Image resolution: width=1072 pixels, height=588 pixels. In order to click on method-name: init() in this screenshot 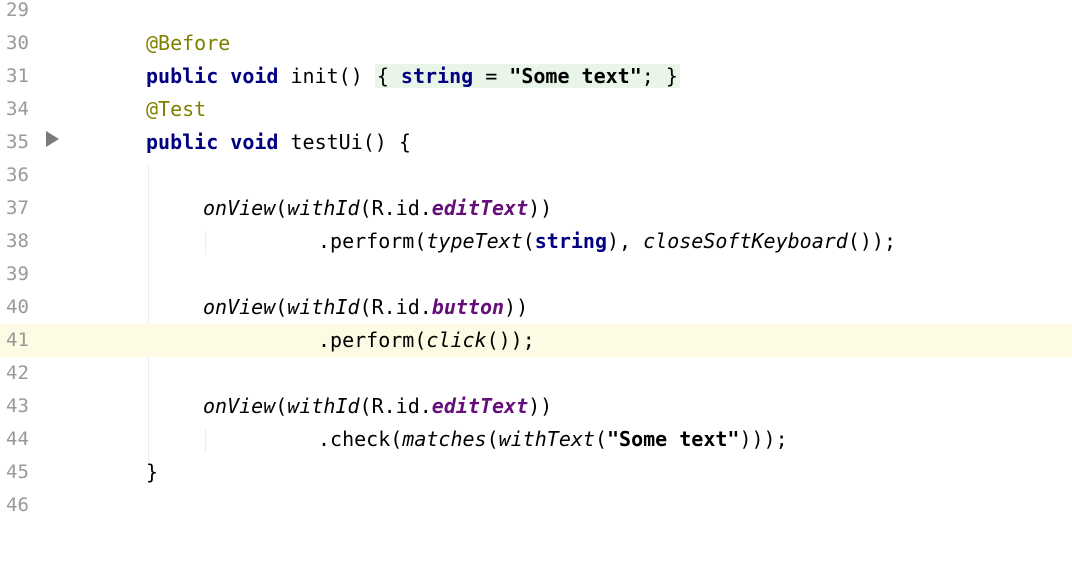, I will do `click(326, 76)`.